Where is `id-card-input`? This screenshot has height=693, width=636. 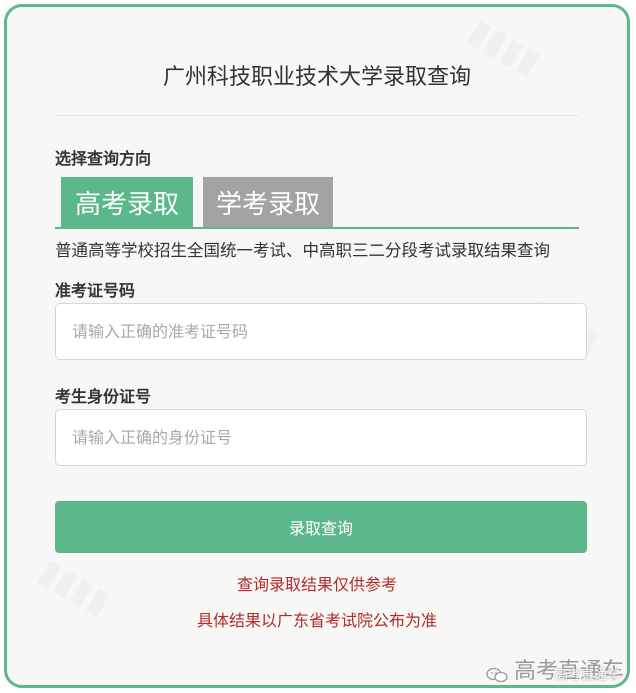 id-card-input is located at coordinates (321, 437).